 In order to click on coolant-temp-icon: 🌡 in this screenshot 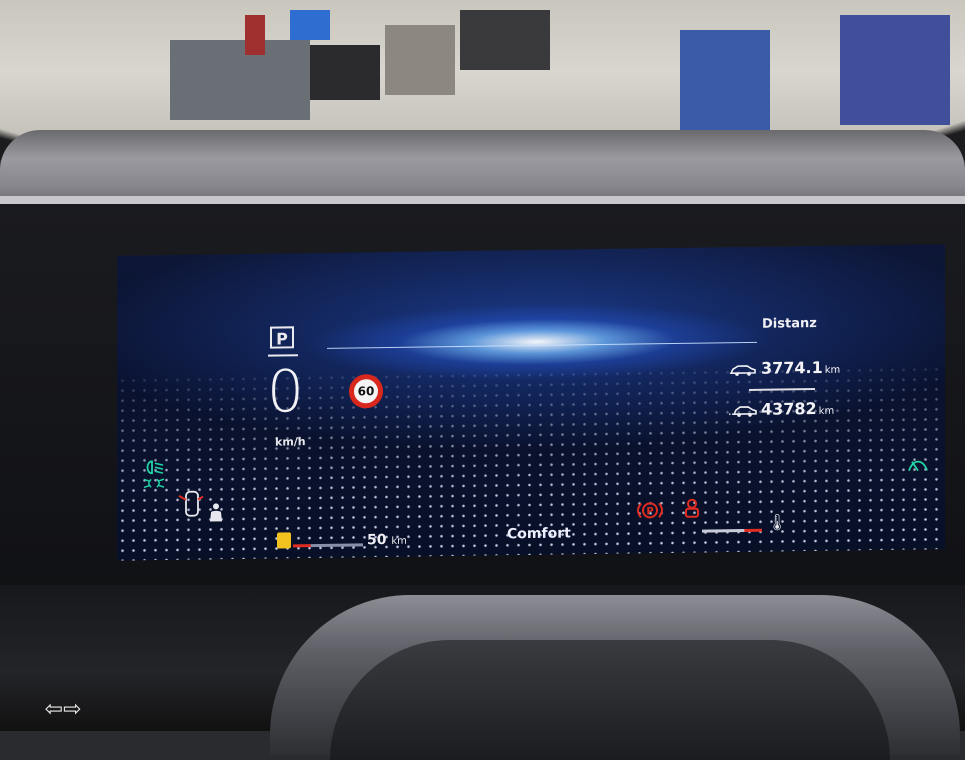, I will do `click(777, 521)`.